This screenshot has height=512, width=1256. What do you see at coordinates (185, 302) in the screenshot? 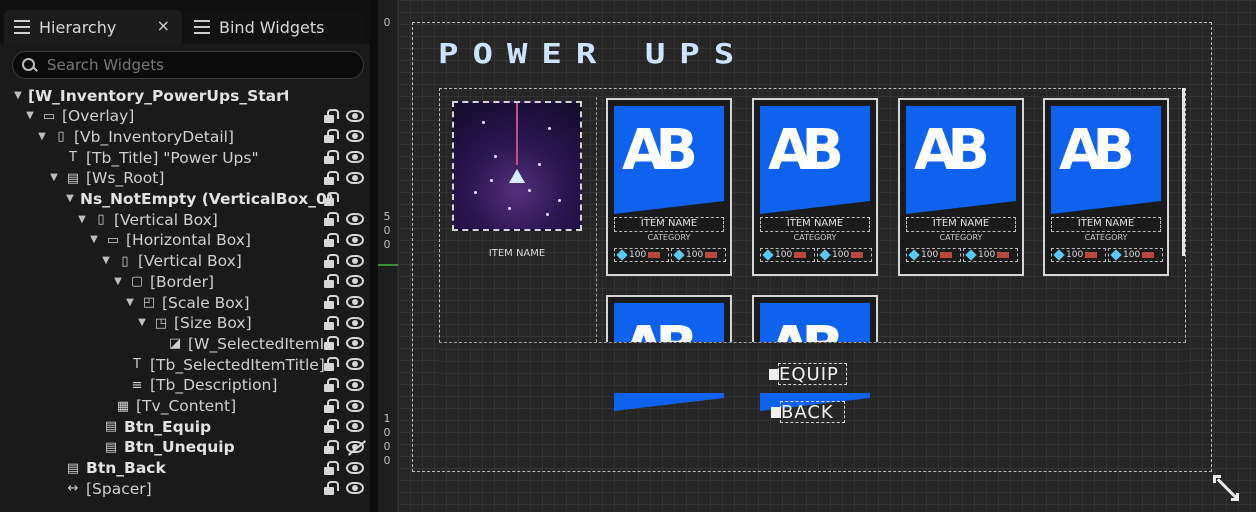
I see `hierarchy-row: ▼ ◰ [Scale Box]` at bounding box center [185, 302].